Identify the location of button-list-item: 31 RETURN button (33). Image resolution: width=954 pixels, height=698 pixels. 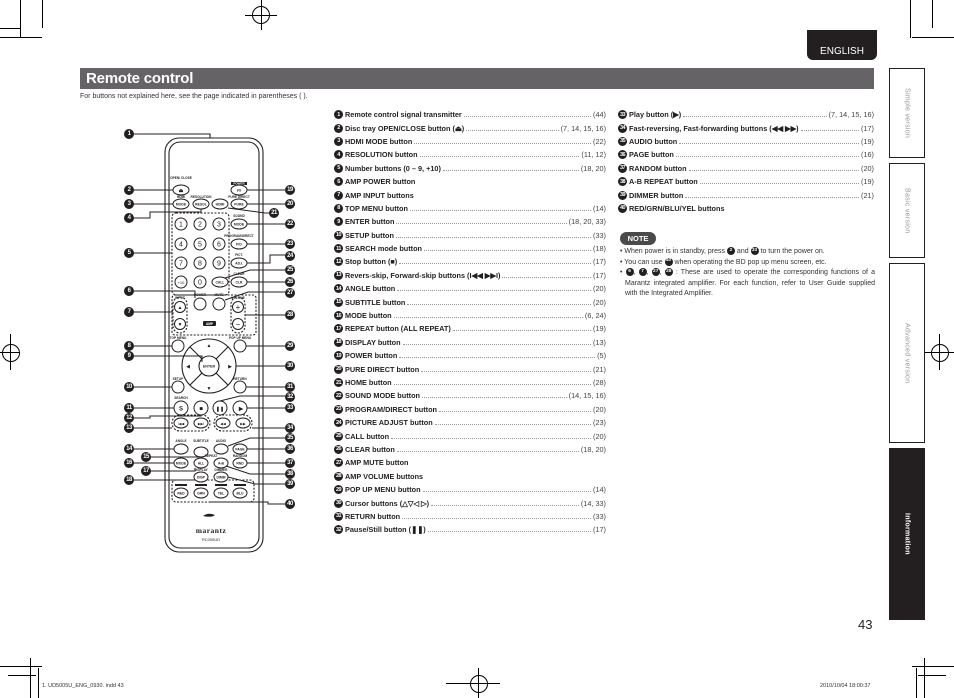
(470, 516).